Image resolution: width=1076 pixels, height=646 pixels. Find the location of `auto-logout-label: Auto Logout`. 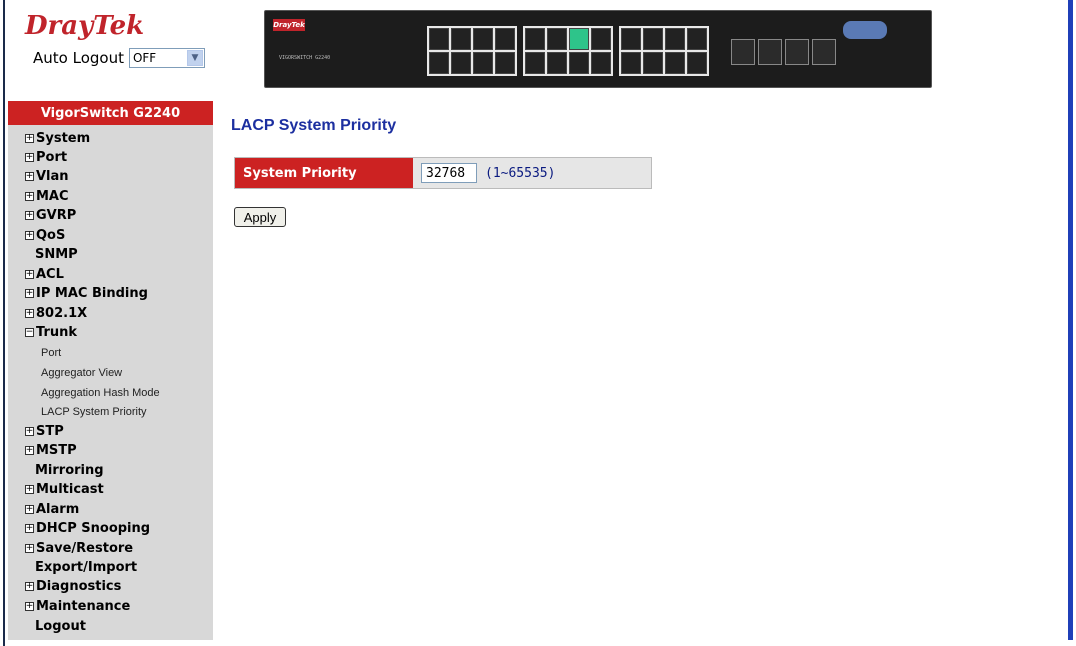

auto-logout-label: Auto Logout is located at coordinates (78, 58).